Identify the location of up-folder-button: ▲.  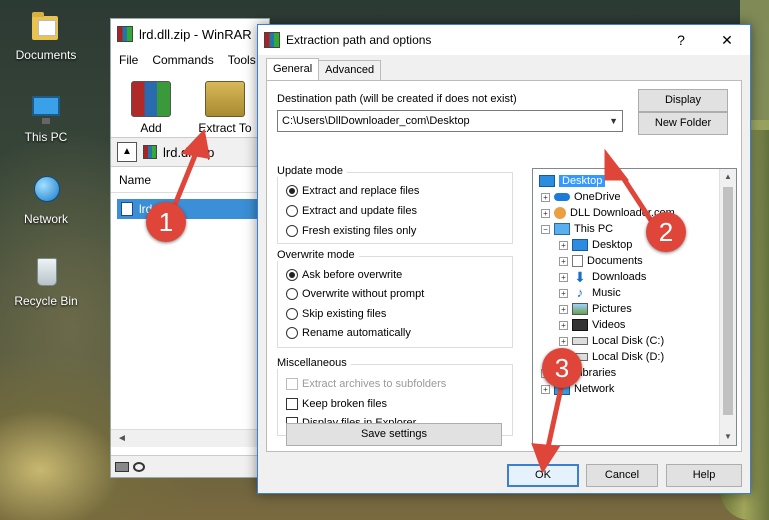
(127, 152).